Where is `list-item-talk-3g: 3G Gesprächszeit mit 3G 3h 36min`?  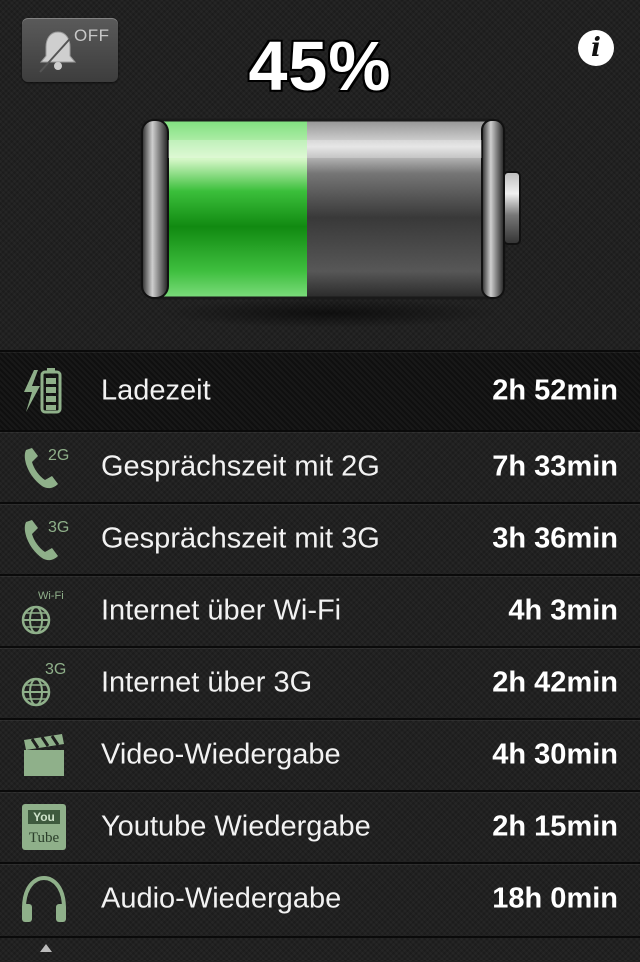
list-item-talk-3g: 3G Gesprächszeit mit 3G 3h 36min is located at coordinates (320, 538).